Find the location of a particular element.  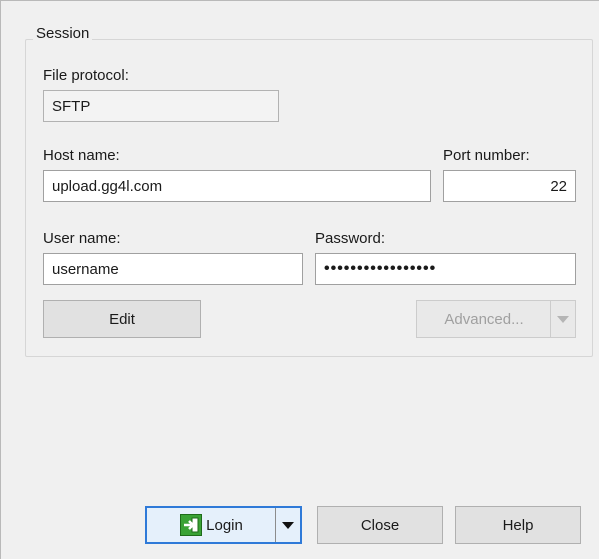

host-name-value: upload.gg4l.com is located at coordinates (107, 186).